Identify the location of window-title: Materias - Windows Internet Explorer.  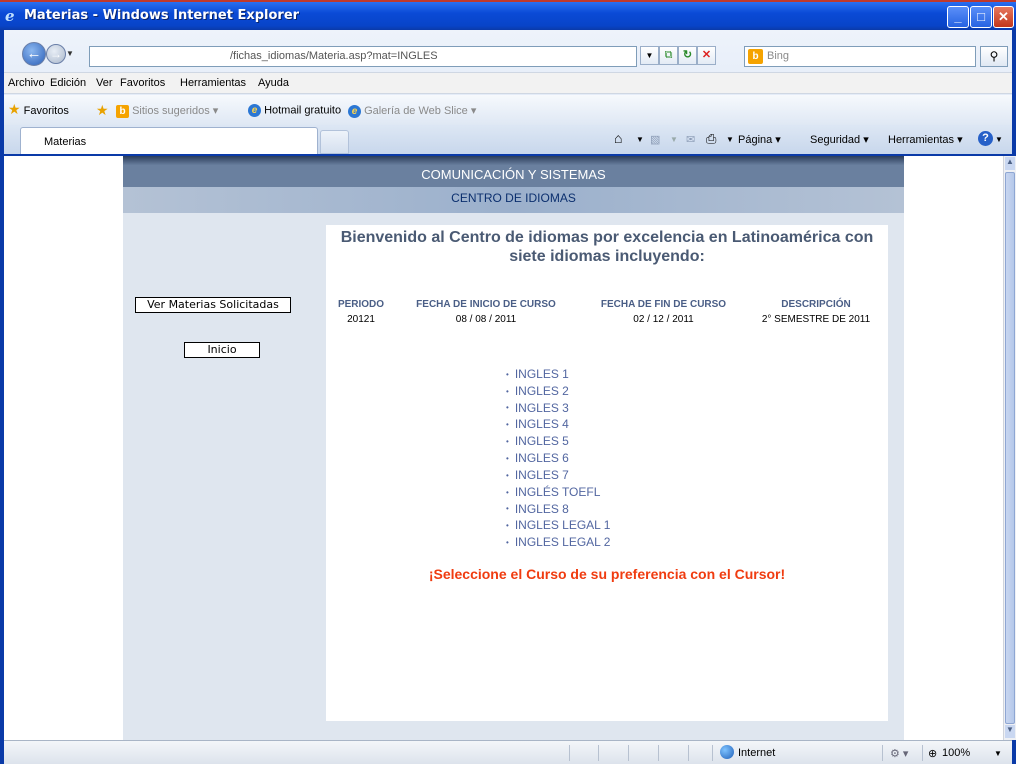
(162, 15).